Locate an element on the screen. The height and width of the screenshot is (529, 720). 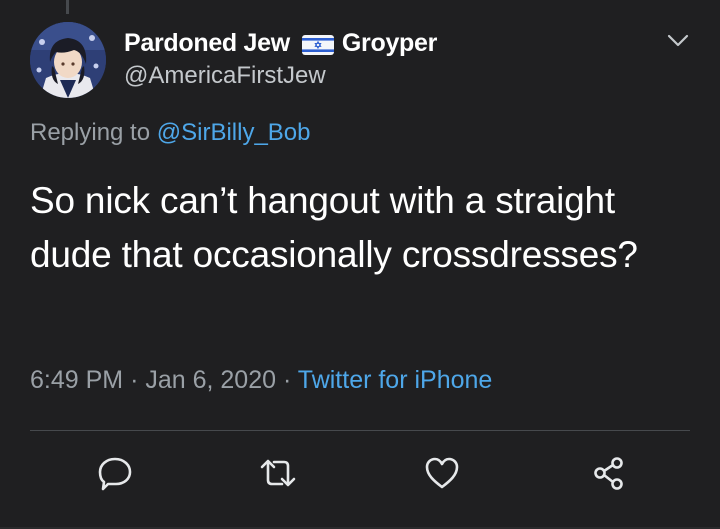
retweet-icon is located at coordinates (278, 475).